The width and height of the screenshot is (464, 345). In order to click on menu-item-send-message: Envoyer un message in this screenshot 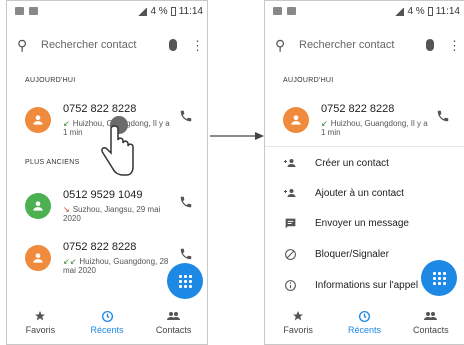, I will do `click(364, 223)`.